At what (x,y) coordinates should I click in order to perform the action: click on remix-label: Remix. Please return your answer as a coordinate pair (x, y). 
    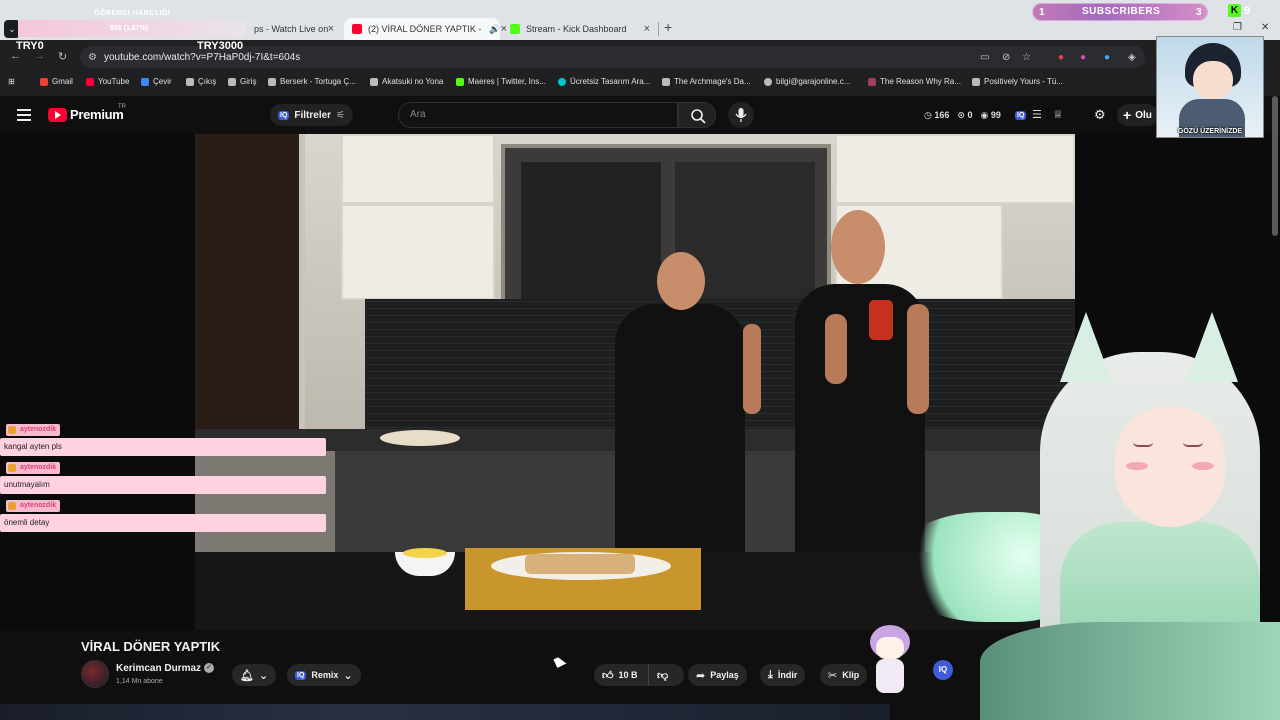
    Looking at the image, I should click on (325, 675).